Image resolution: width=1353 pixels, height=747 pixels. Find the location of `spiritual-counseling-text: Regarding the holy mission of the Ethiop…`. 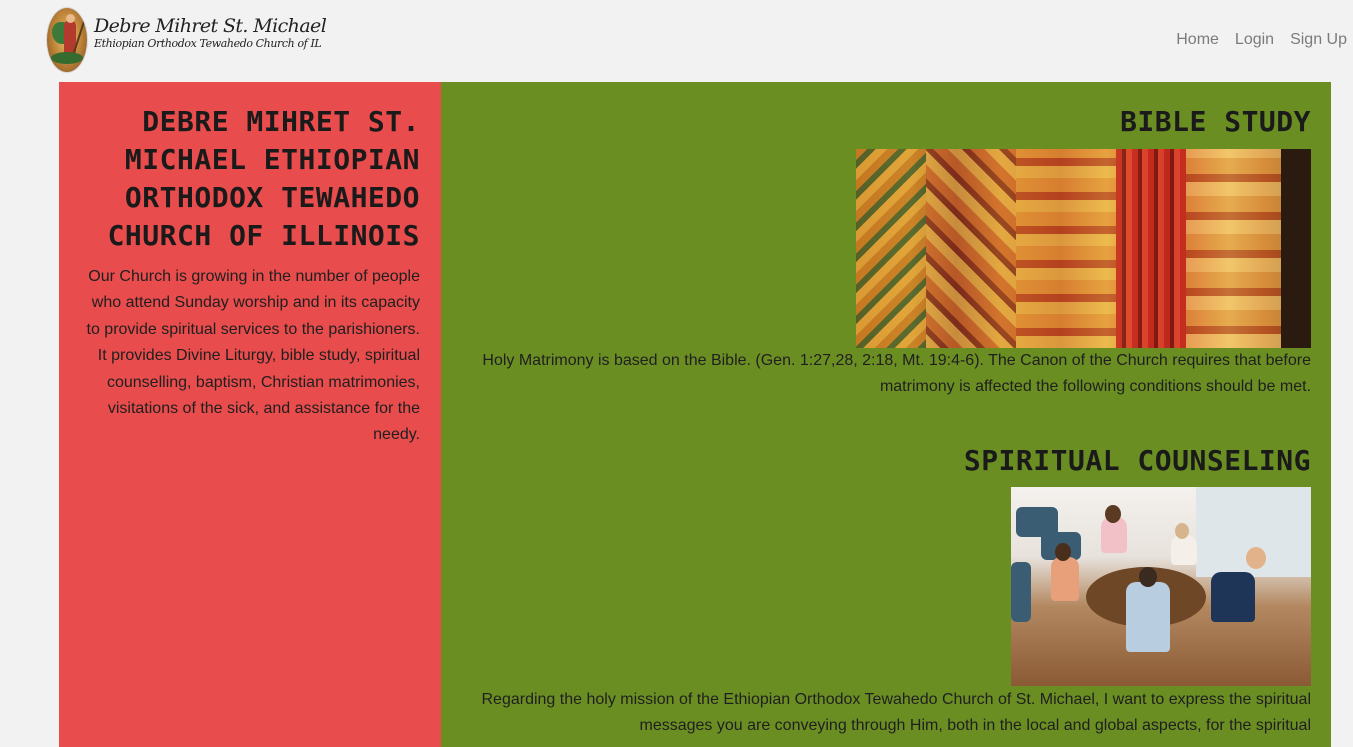

spiritual-counseling-text: Regarding the holy mission of the Ethiop… is located at coordinates (896, 713).